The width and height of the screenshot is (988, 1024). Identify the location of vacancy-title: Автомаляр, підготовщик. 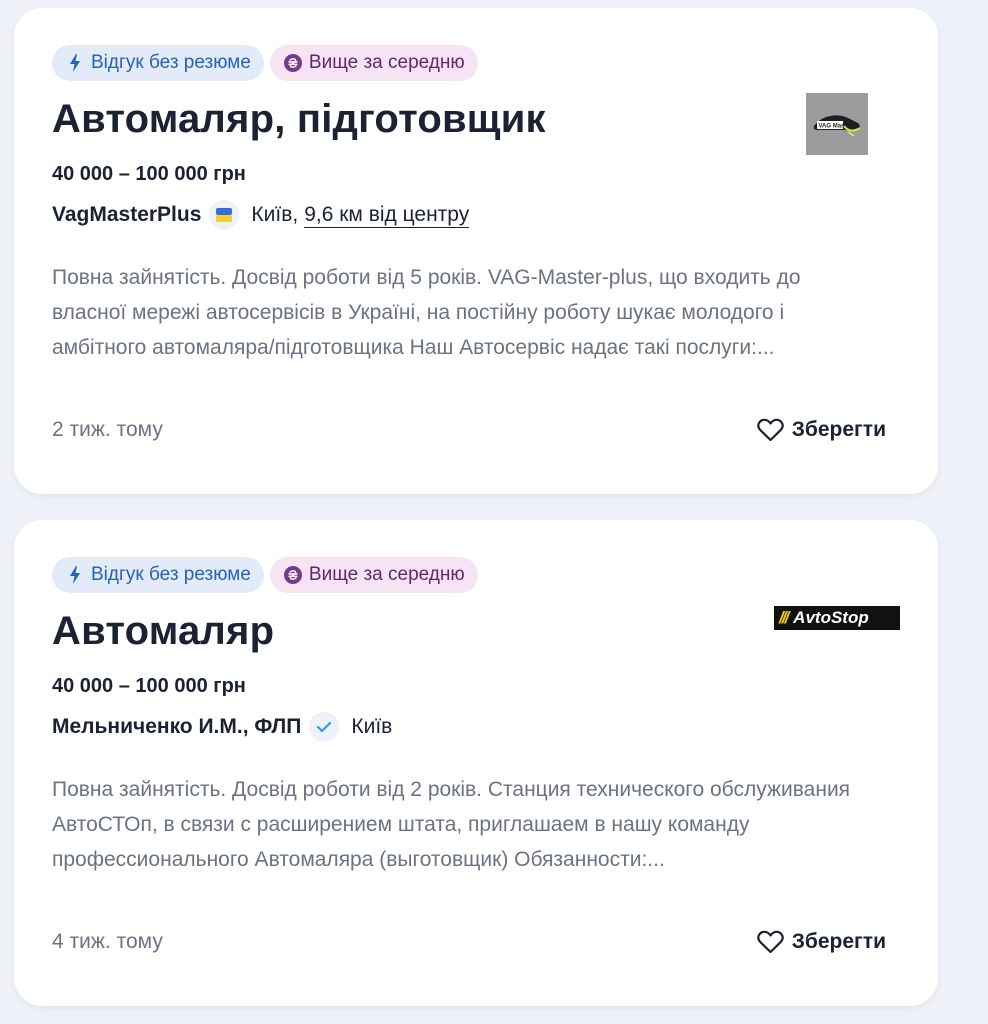
(476, 119).